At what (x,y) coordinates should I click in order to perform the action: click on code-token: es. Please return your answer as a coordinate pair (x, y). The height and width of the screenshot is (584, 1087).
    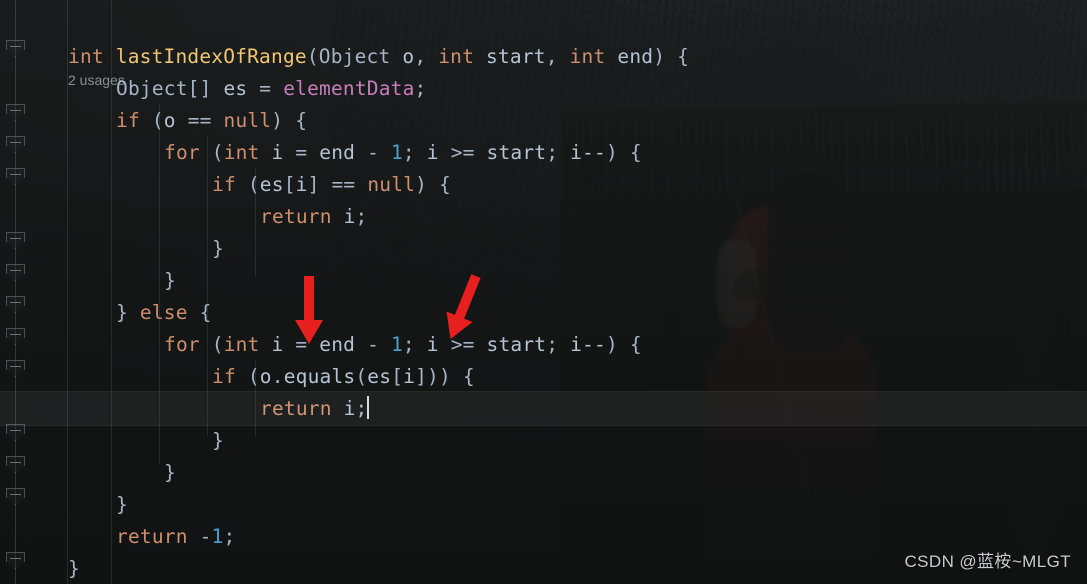
    Looking at the image, I should click on (379, 376).